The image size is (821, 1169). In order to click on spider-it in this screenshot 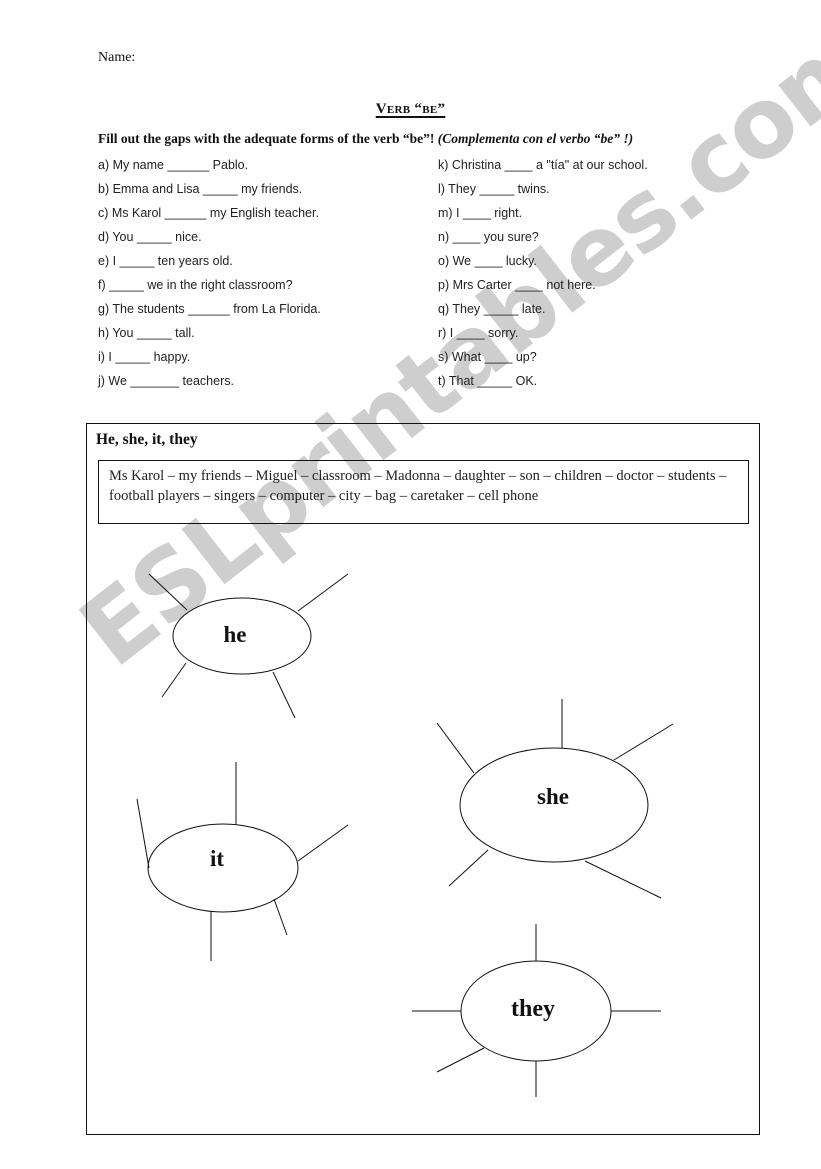, I will do `click(242, 861)`.